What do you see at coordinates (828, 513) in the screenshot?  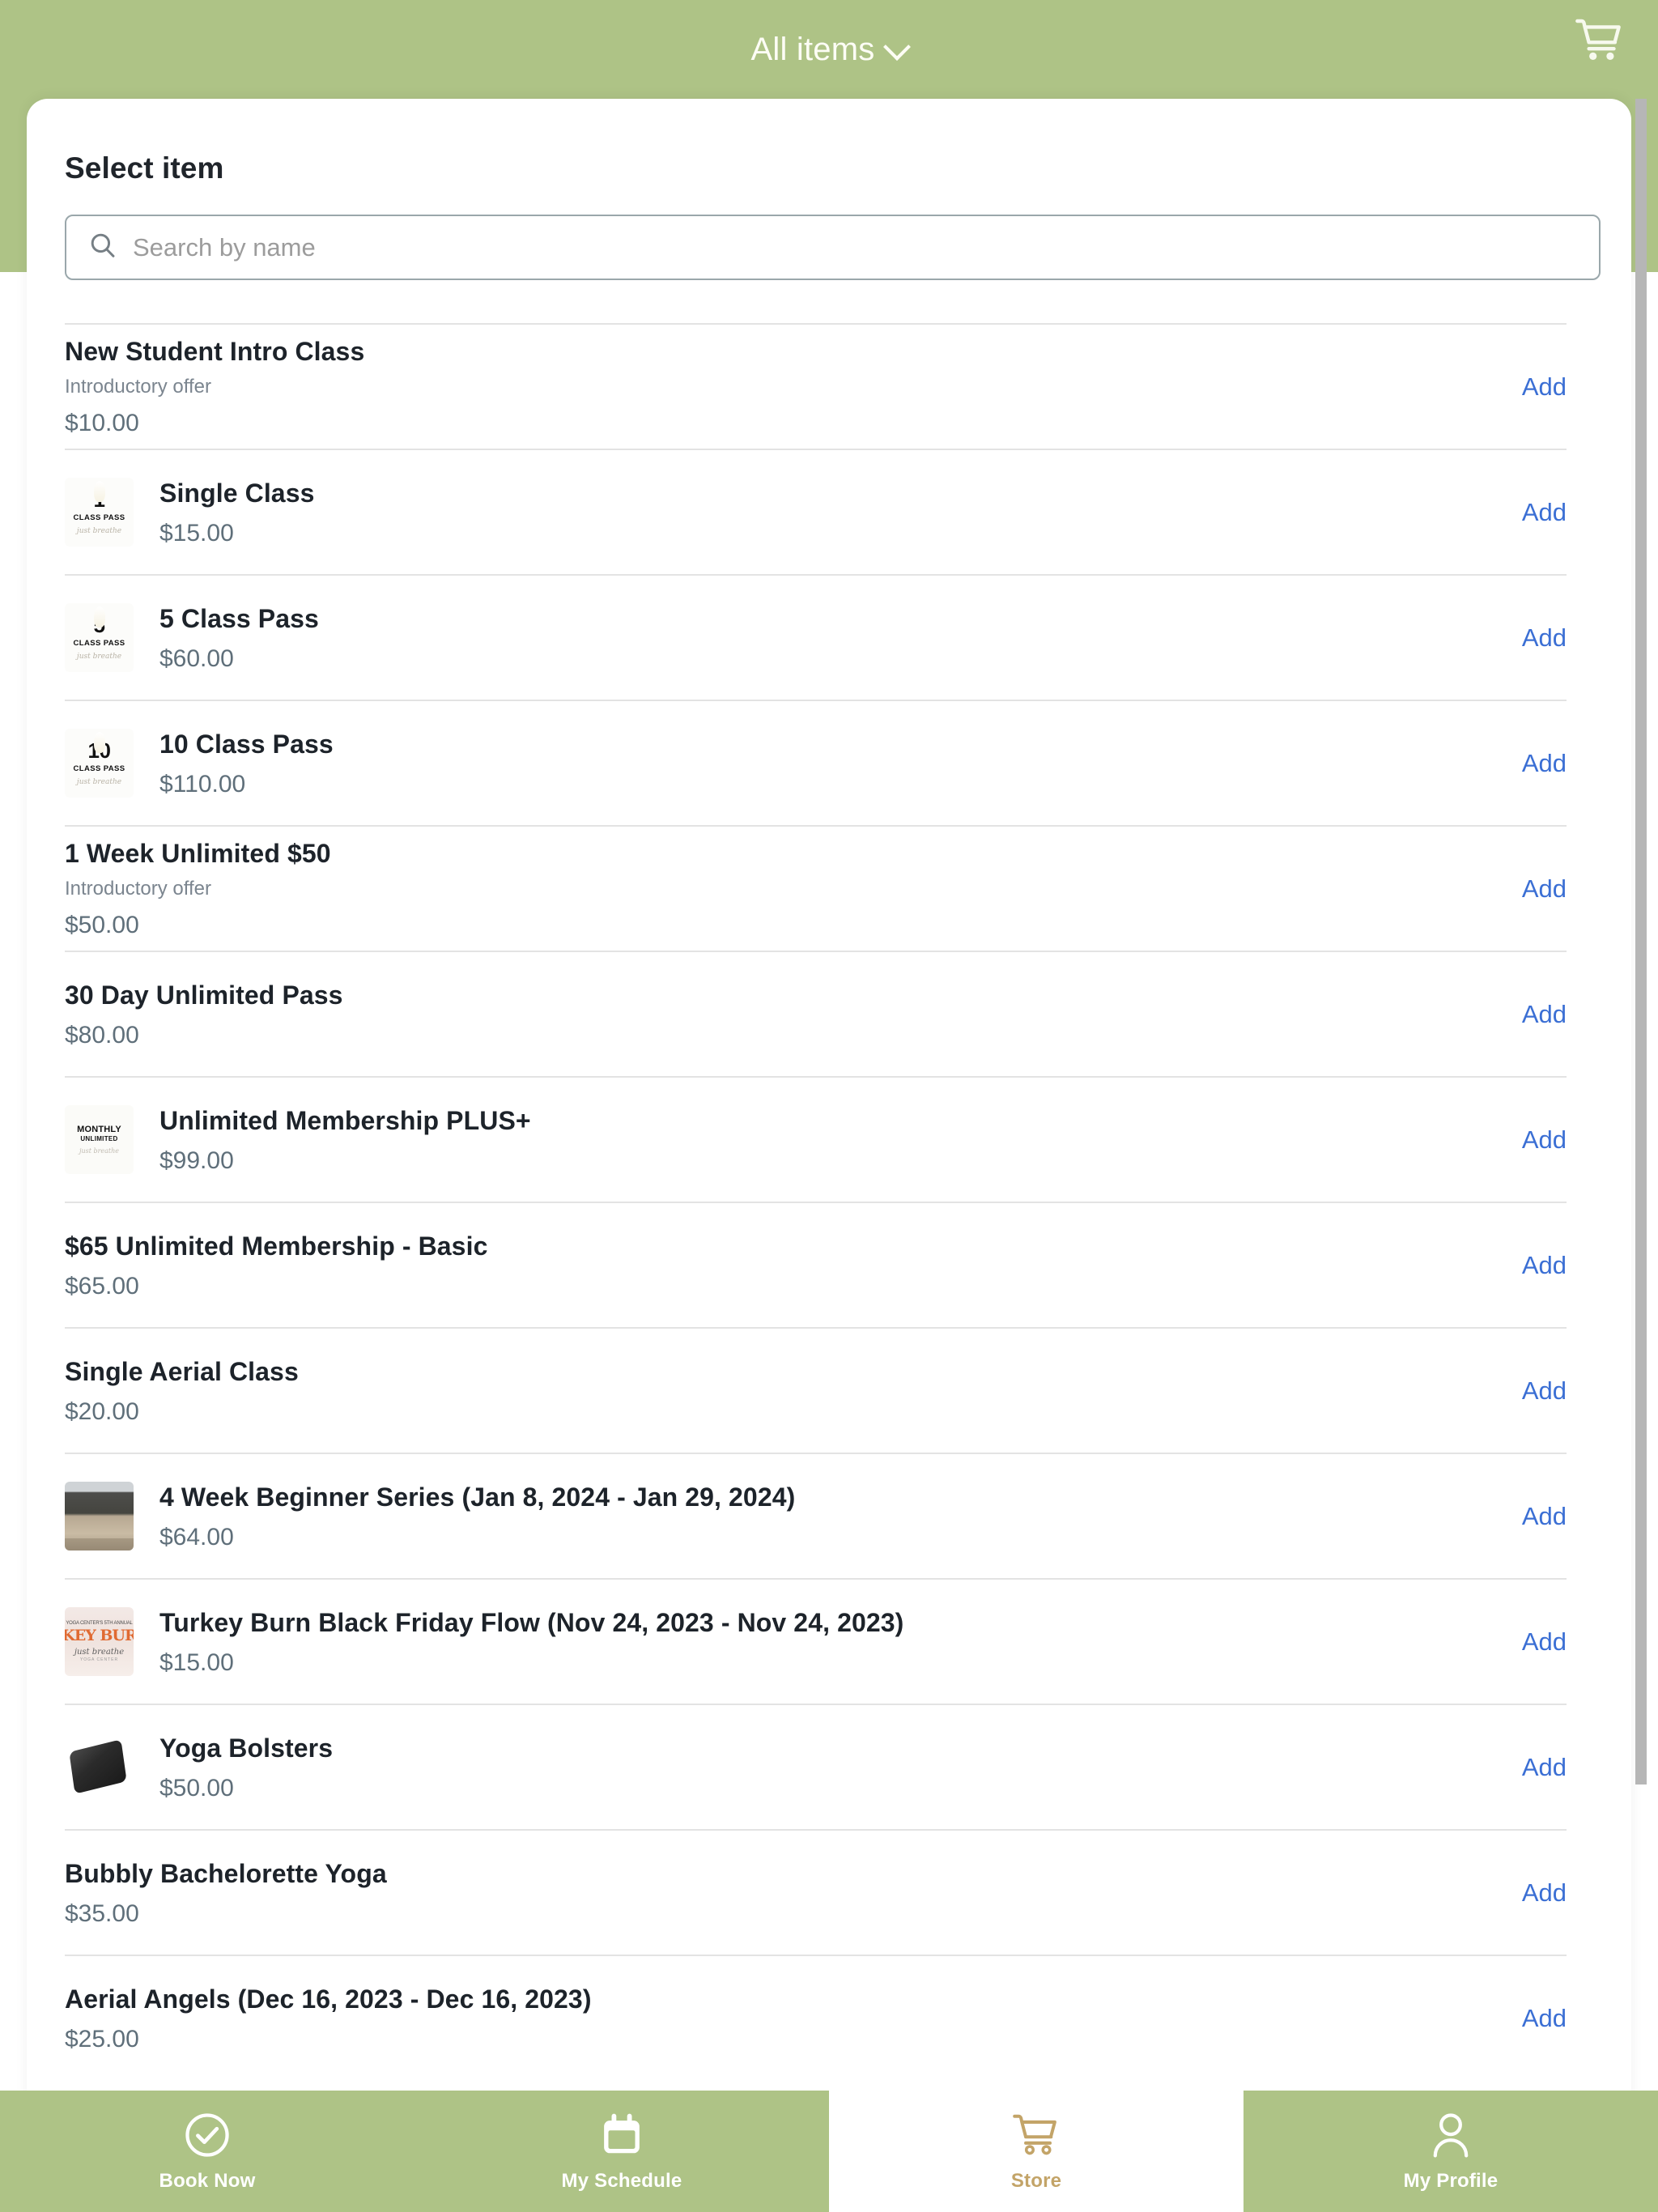 I see `item-meta: Single Class $15.00` at bounding box center [828, 513].